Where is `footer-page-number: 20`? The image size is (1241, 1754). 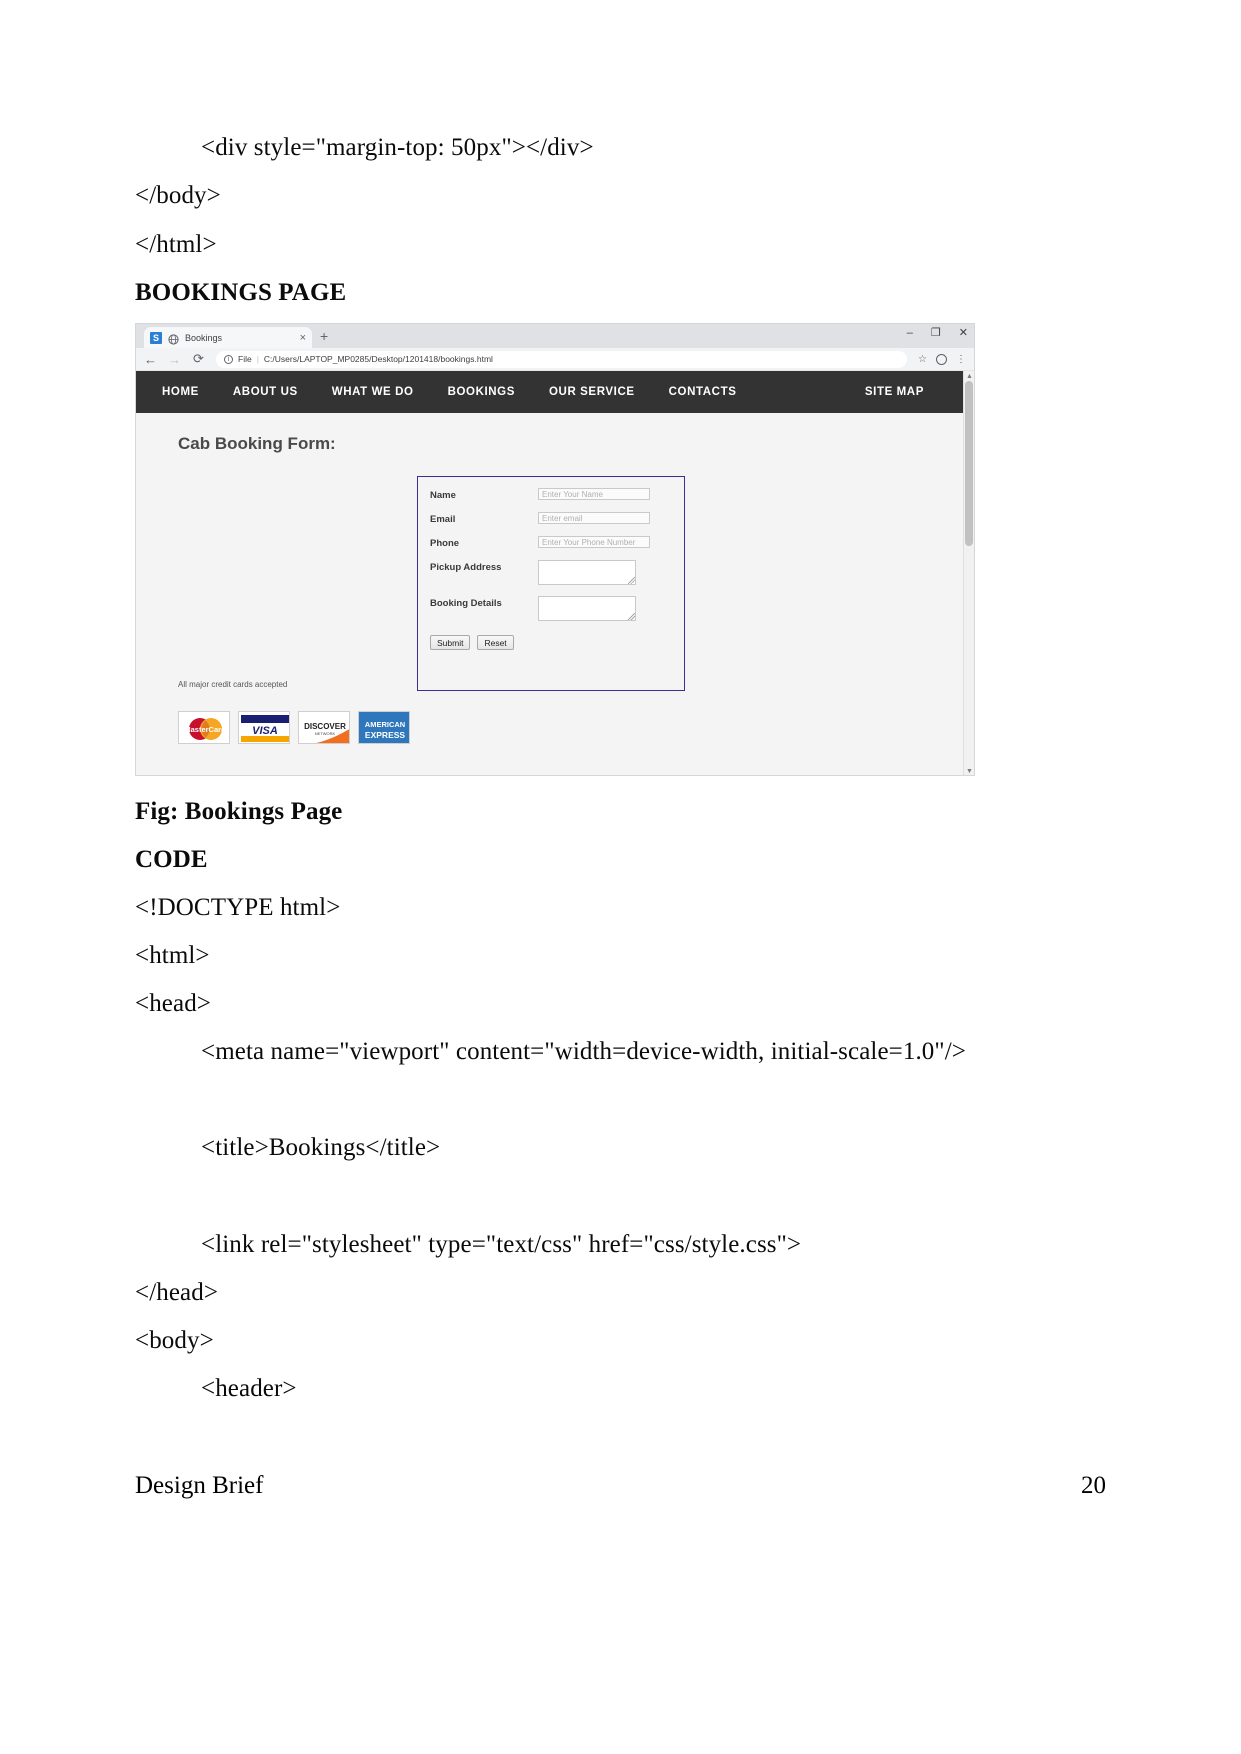 footer-page-number: 20 is located at coordinates (1093, 1485).